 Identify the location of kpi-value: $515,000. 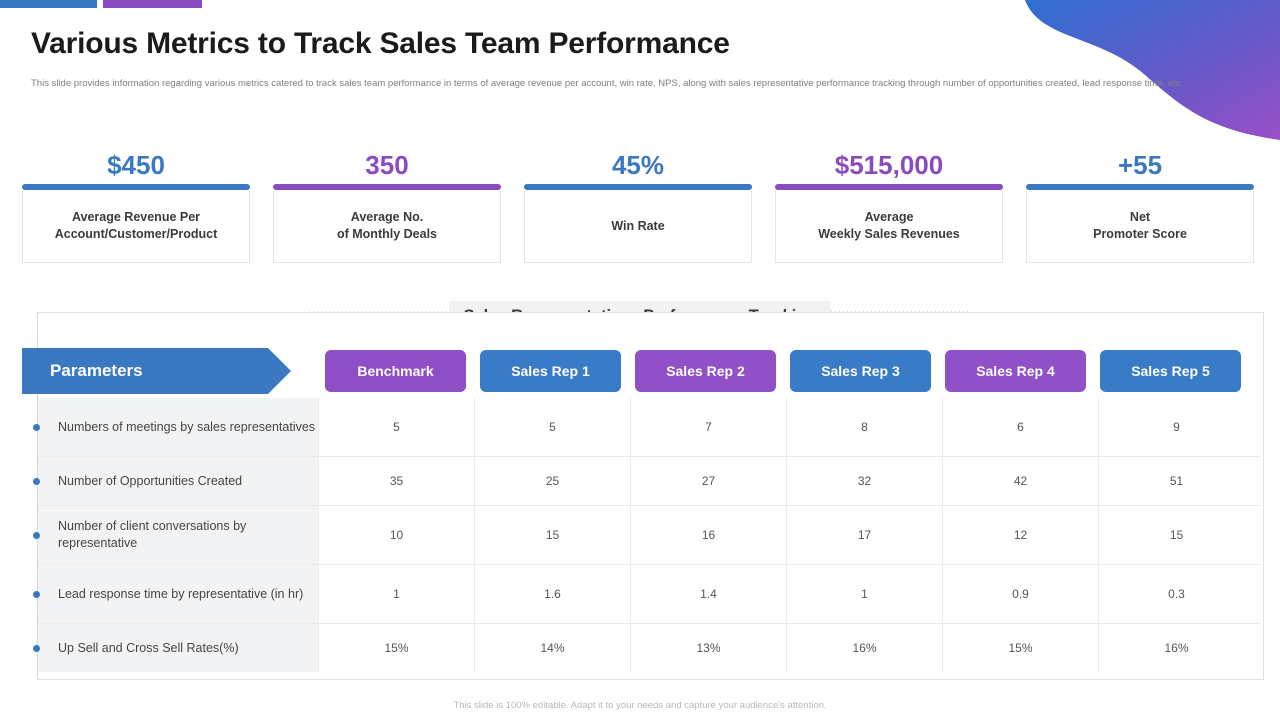
(889, 165).